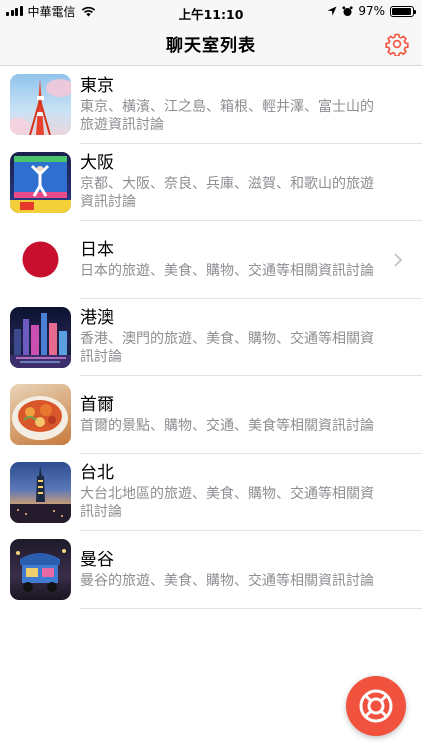  What do you see at coordinates (40, 492) in the screenshot?
I see `taipei-101-photo` at bounding box center [40, 492].